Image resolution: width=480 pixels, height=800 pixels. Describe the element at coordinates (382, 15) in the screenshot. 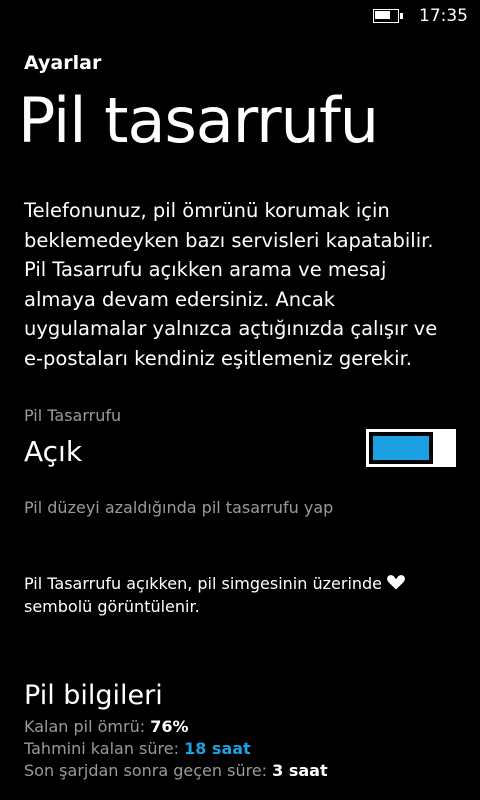

I see `battery-fill` at that location.